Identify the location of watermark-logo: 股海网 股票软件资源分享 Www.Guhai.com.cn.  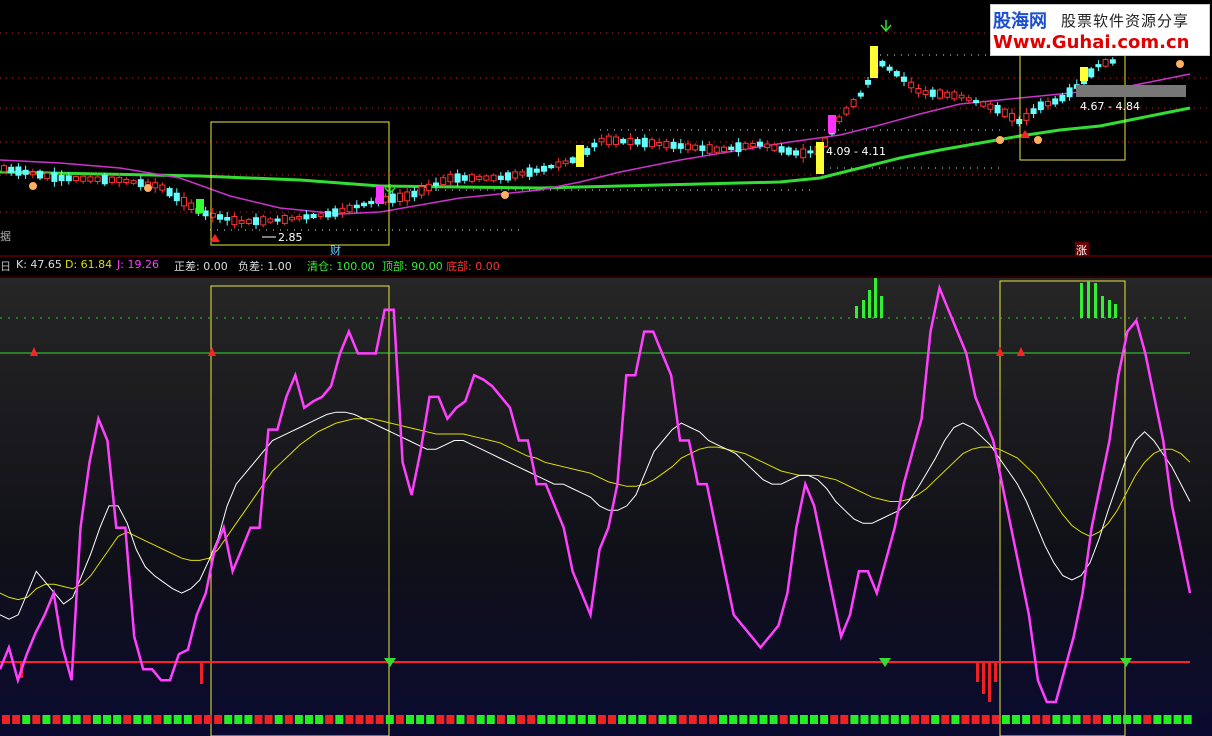
(1100, 30).